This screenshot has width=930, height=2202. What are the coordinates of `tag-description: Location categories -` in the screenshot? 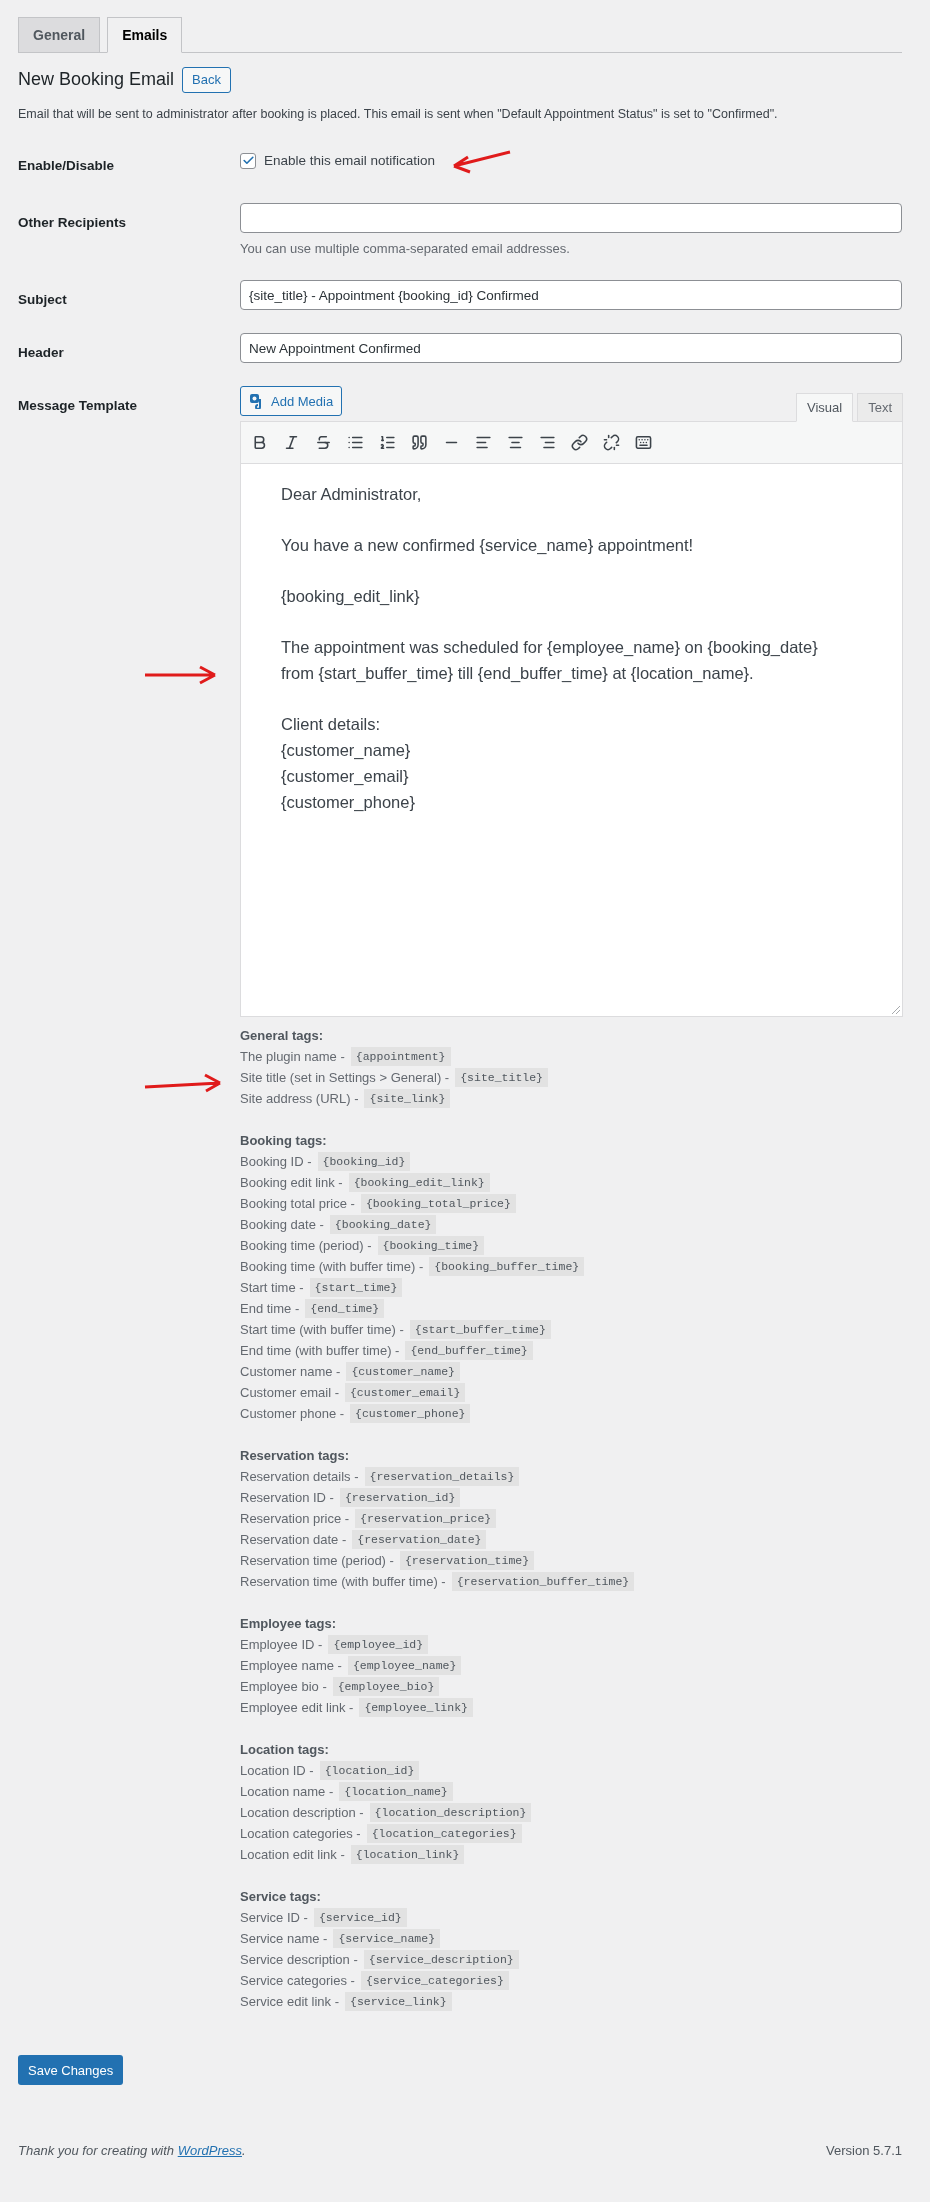 It's located at (300, 1834).